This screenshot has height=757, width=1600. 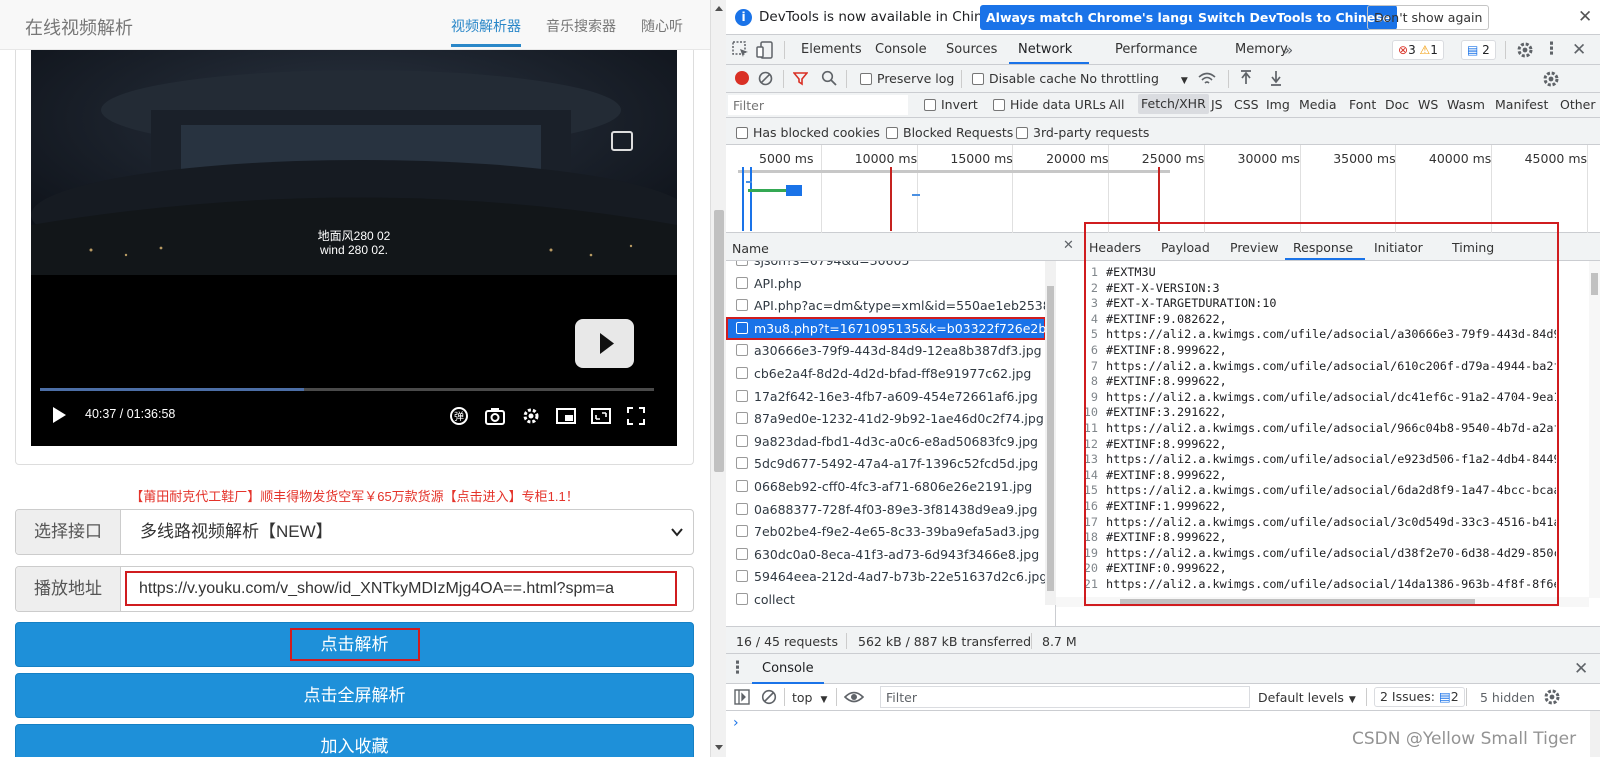 I want to click on request-row: API.php, so click(x=886, y=283).